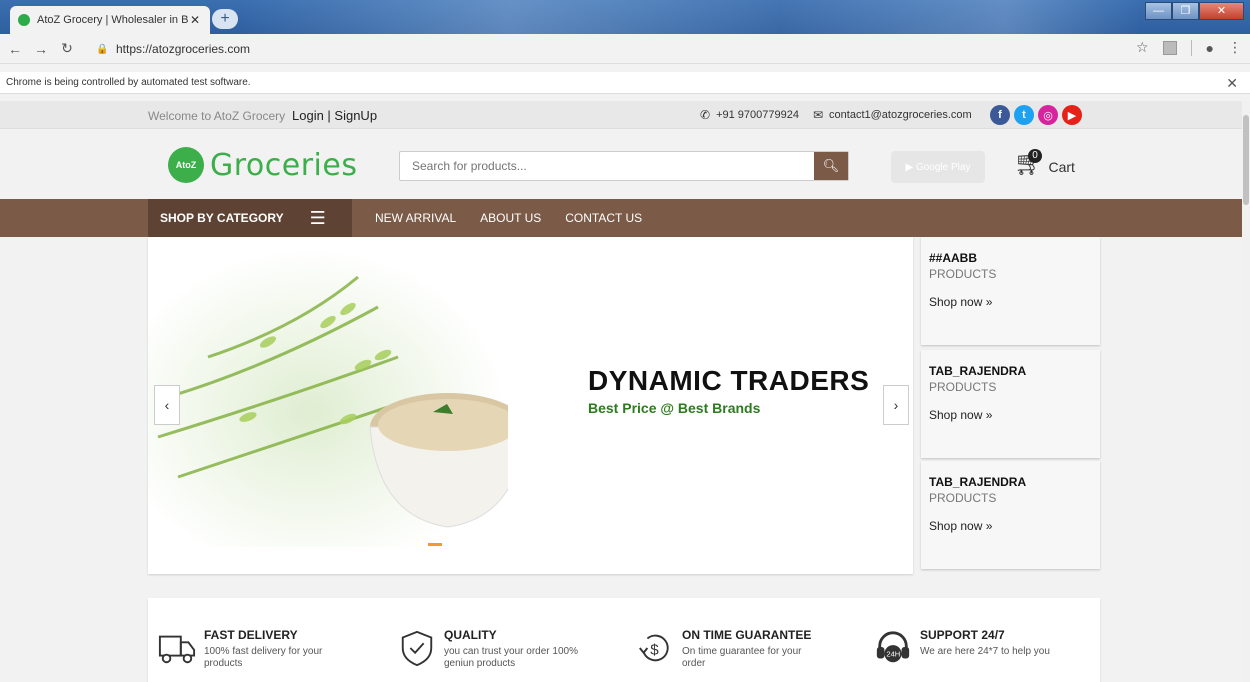  I want to click on search-button: 🔍︎, so click(831, 166).